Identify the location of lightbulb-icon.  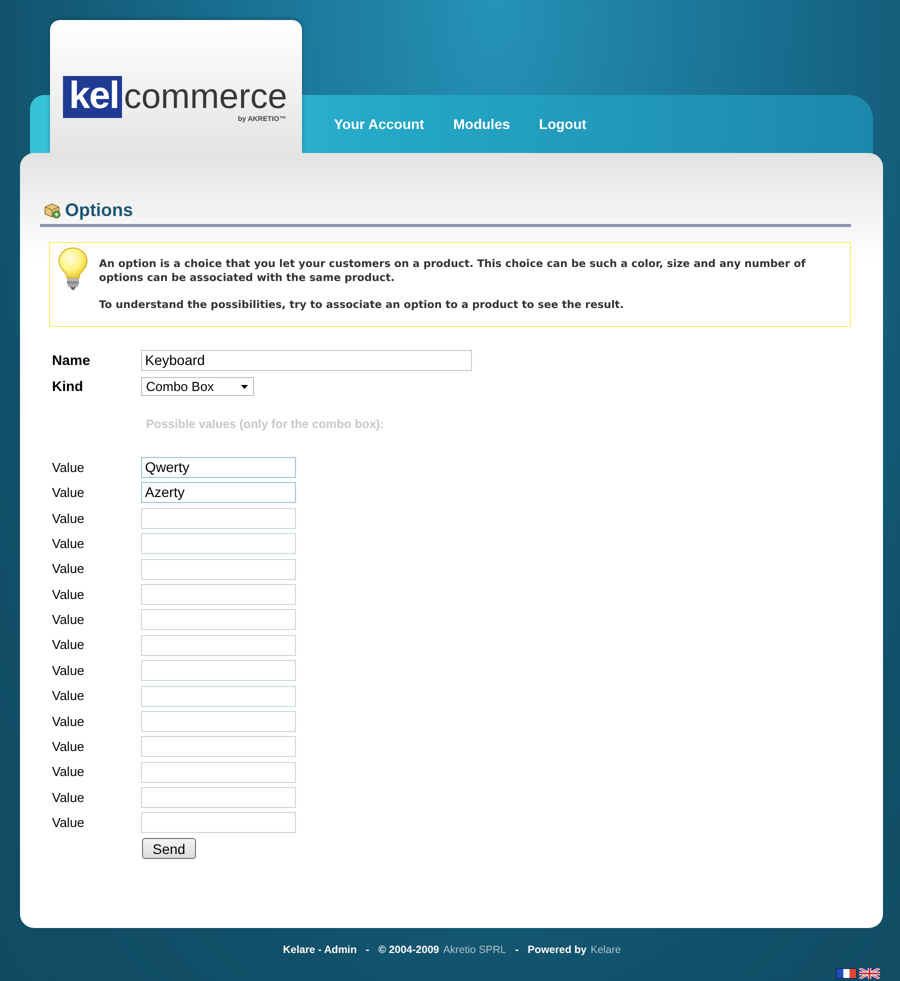
(73, 269).